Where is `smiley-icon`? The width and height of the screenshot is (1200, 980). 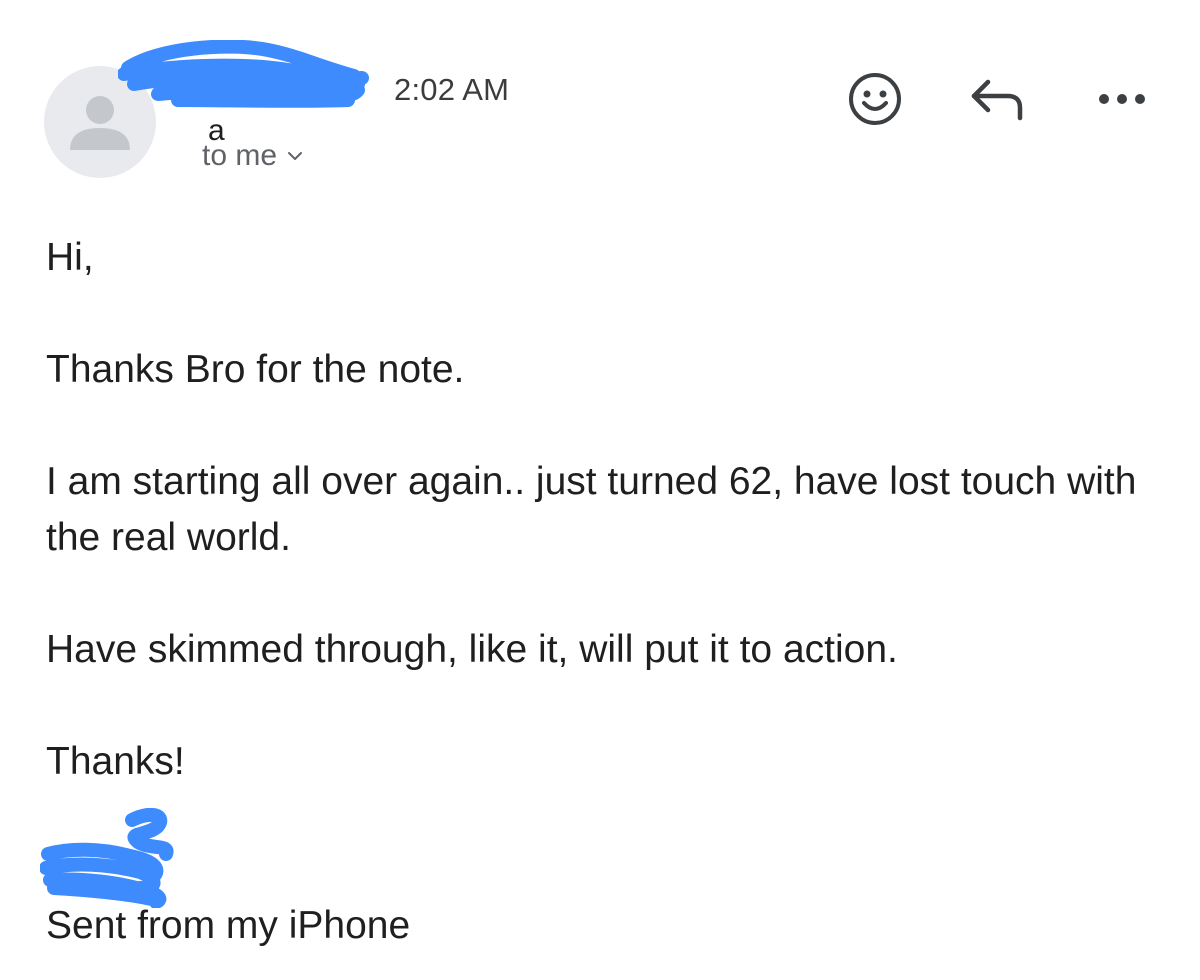 smiley-icon is located at coordinates (875, 99).